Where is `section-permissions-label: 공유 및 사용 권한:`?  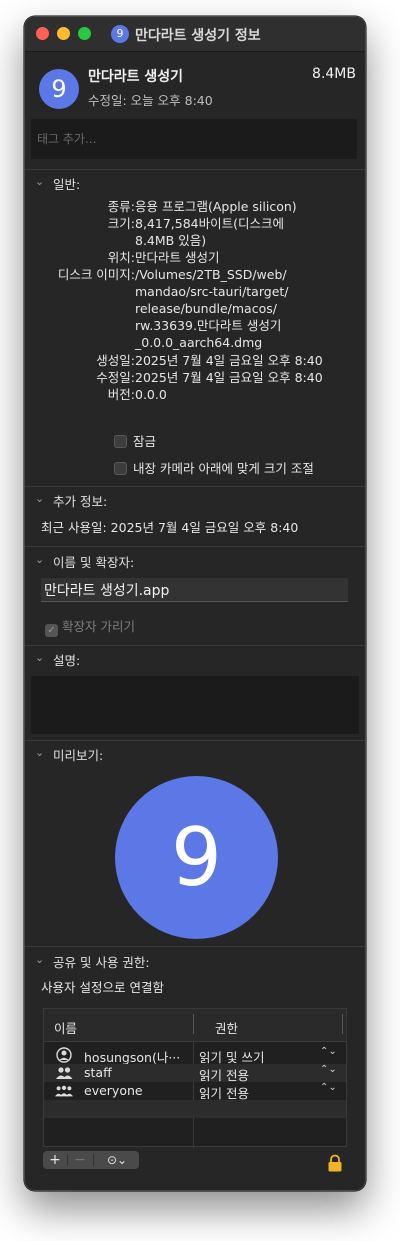 section-permissions-label: 공유 및 사용 권한: is located at coordinates (101, 962).